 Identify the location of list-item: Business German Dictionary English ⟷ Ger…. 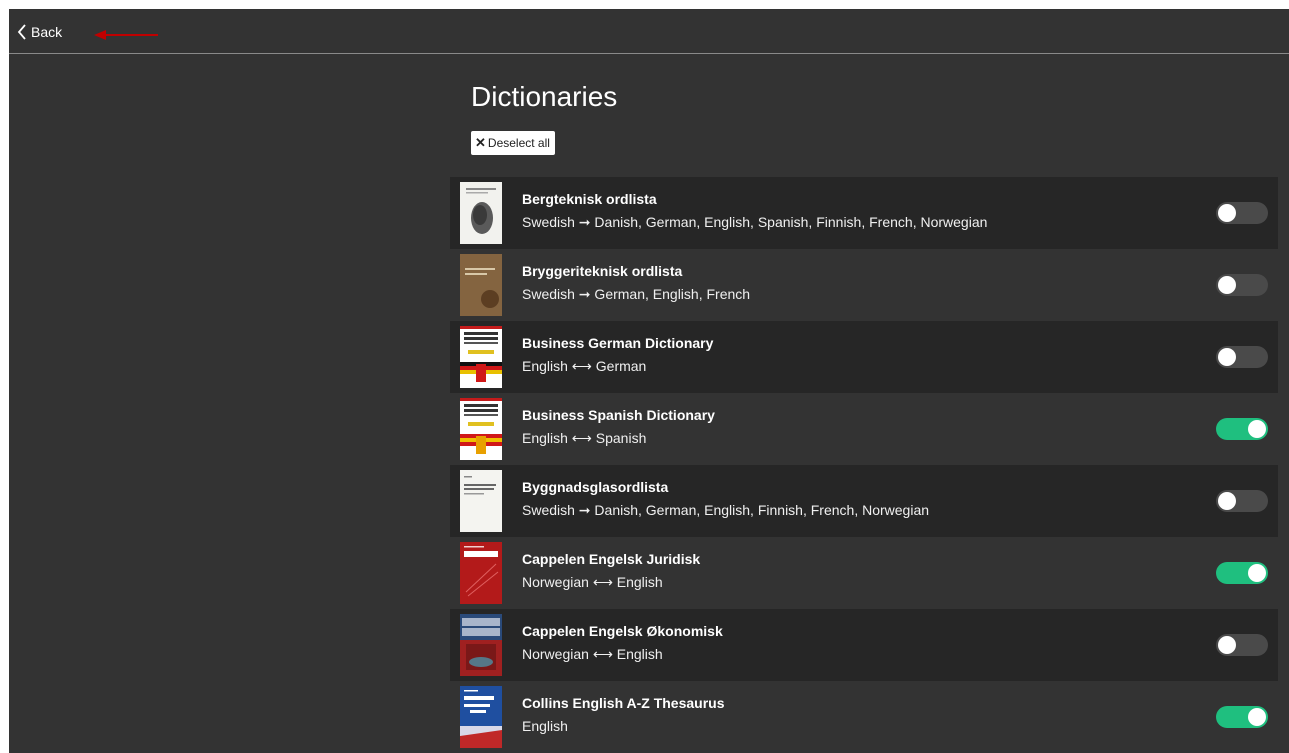
(864, 357).